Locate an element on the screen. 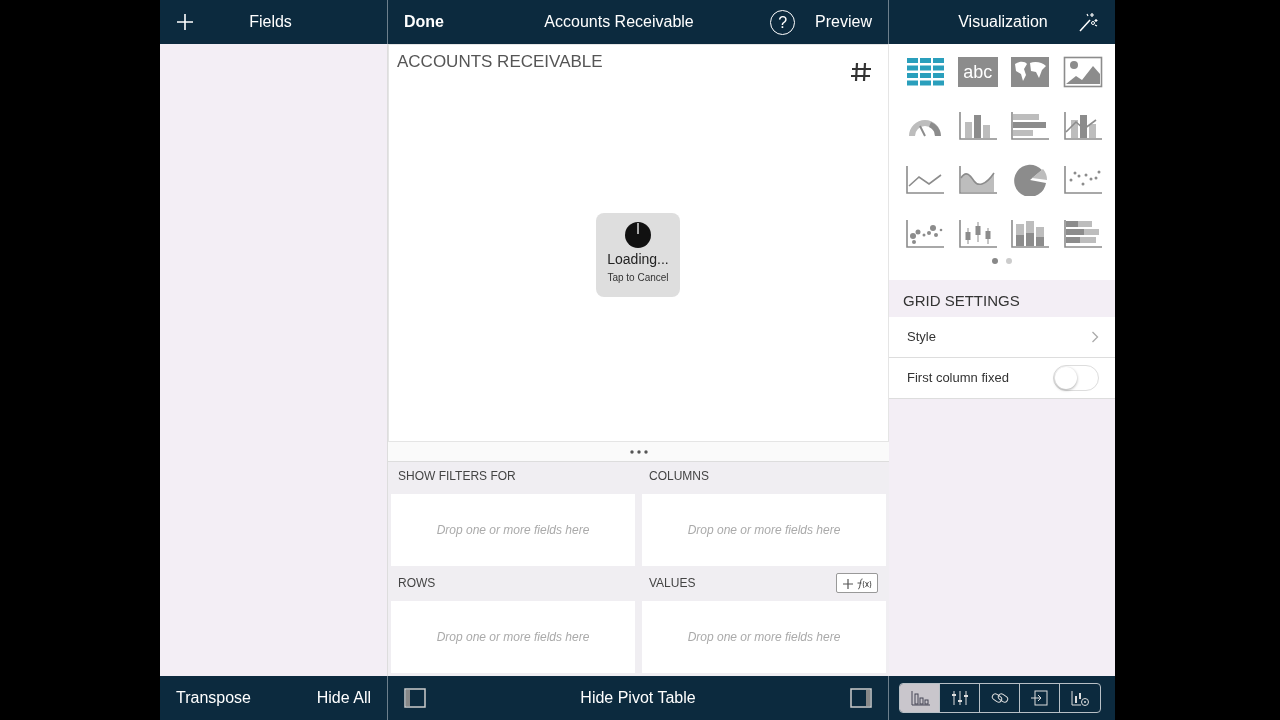 The width and height of the screenshot is (1280, 720). area-chart-icon is located at coordinates (977, 180).